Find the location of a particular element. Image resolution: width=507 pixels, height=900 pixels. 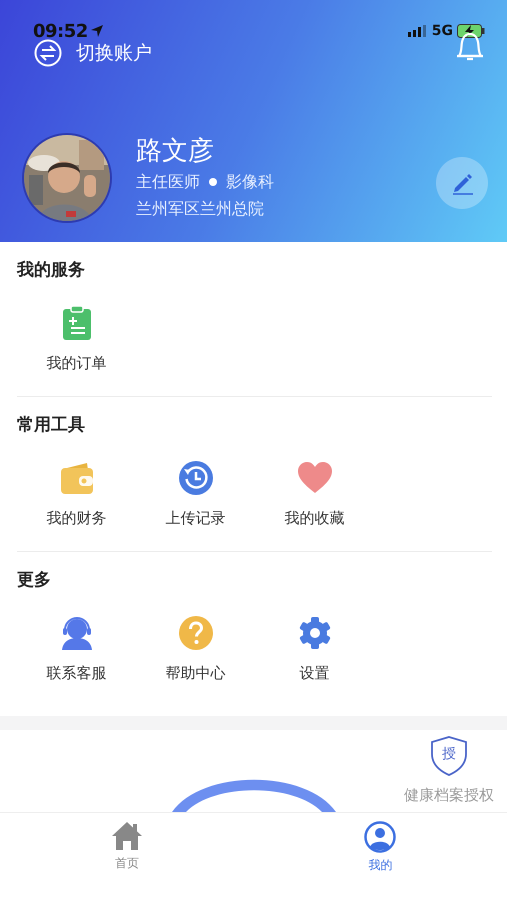

shield-icon is located at coordinates (449, 756).